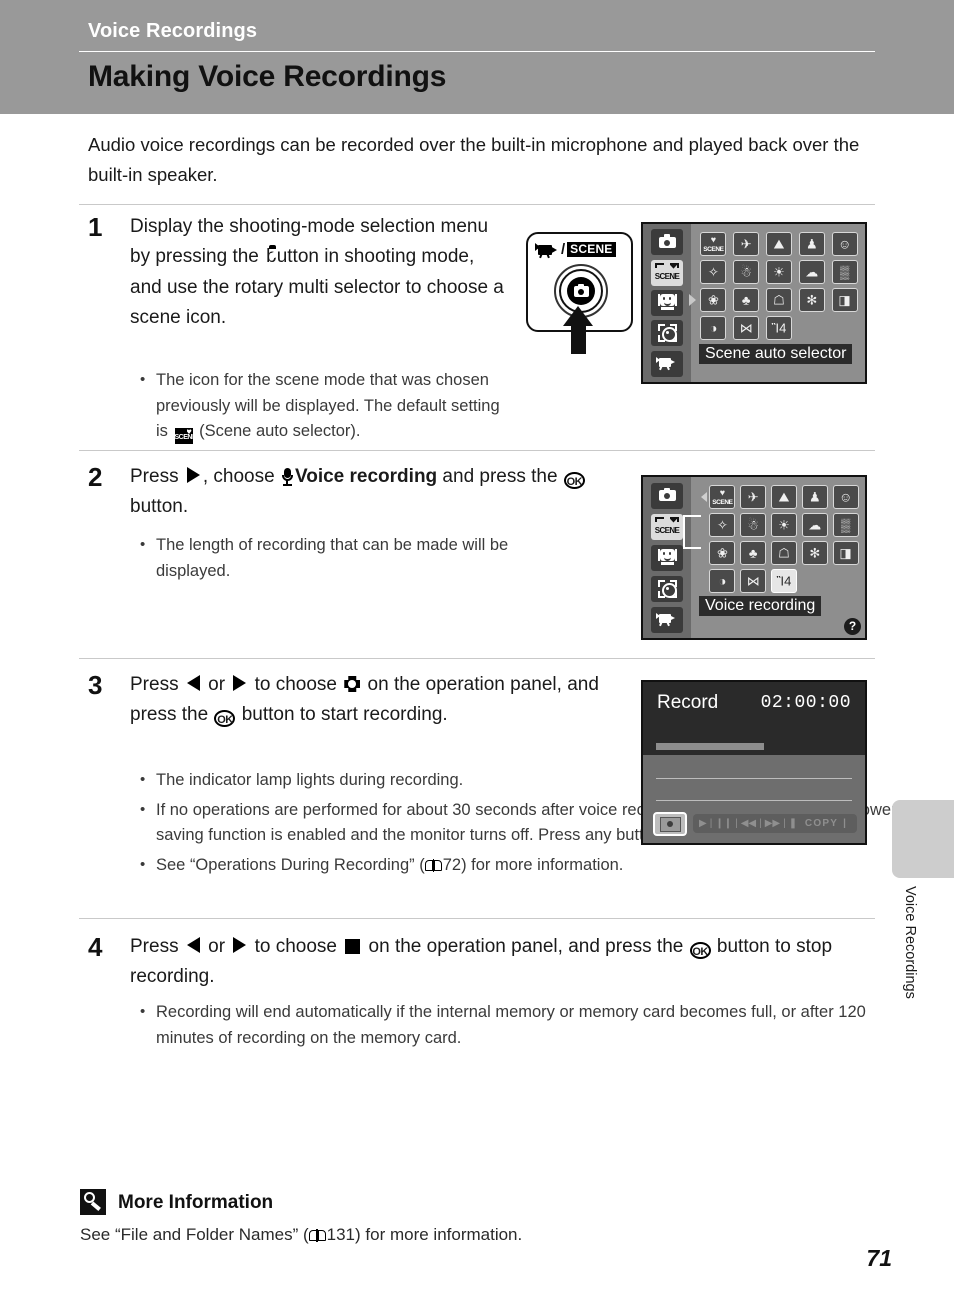 The height and width of the screenshot is (1314, 954). I want to click on camera-icon, so click(667, 494).